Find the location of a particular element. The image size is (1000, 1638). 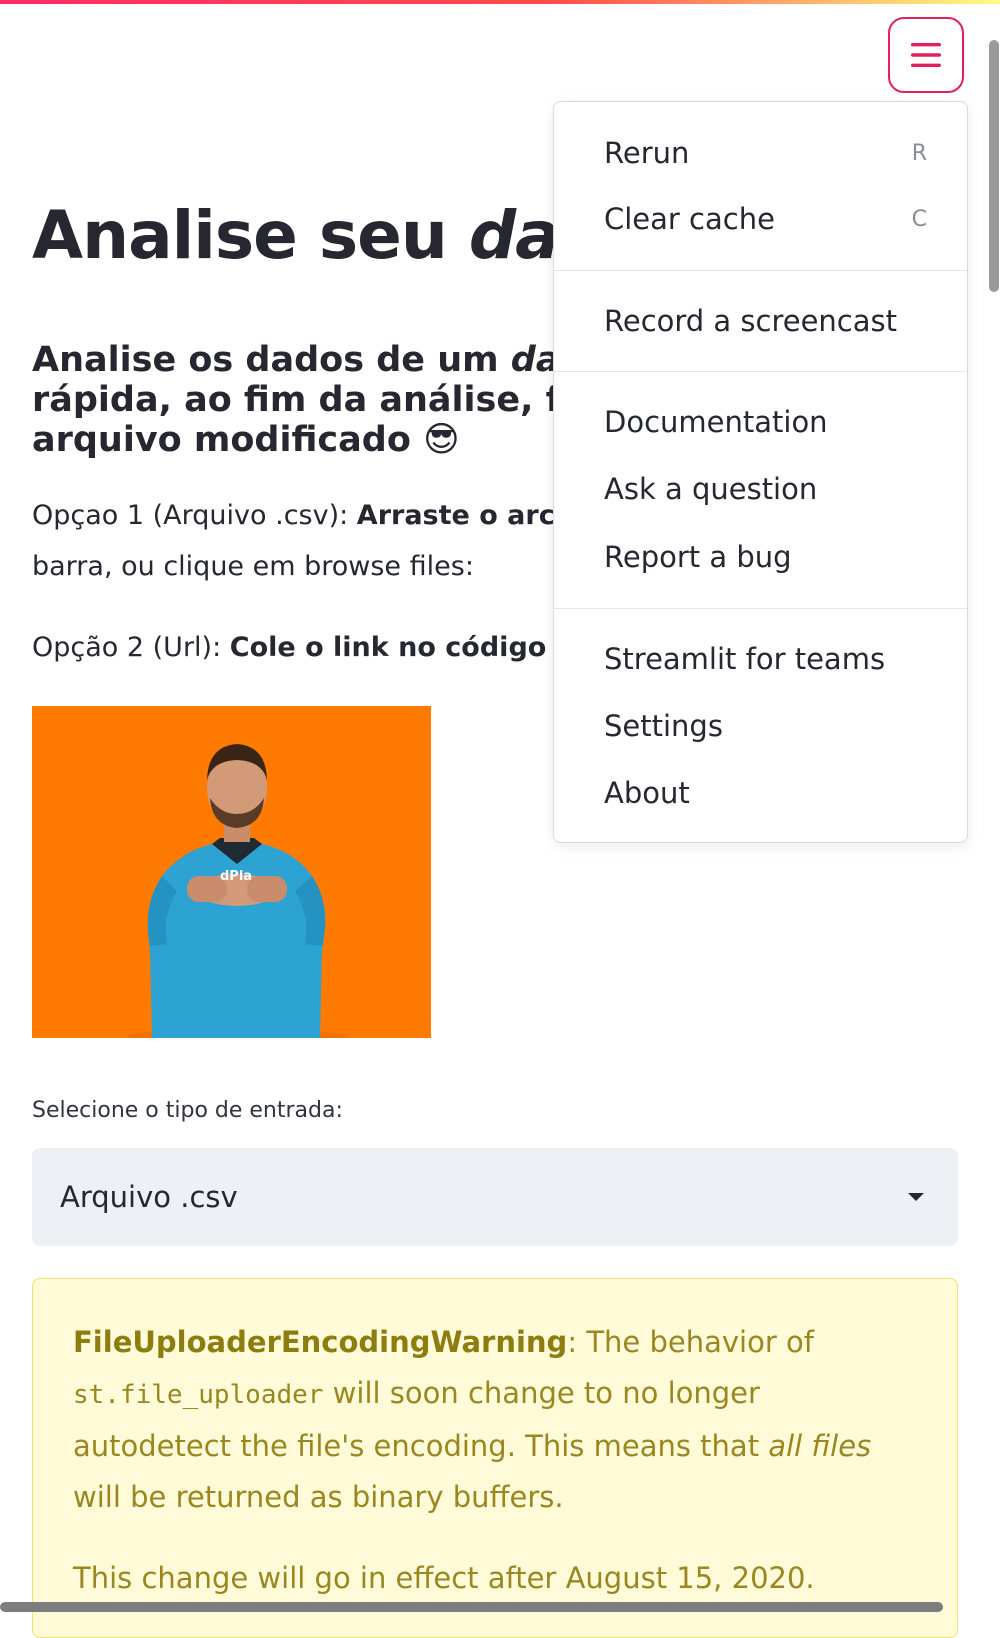

presenter-gif: dPla is located at coordinates (231, 872).